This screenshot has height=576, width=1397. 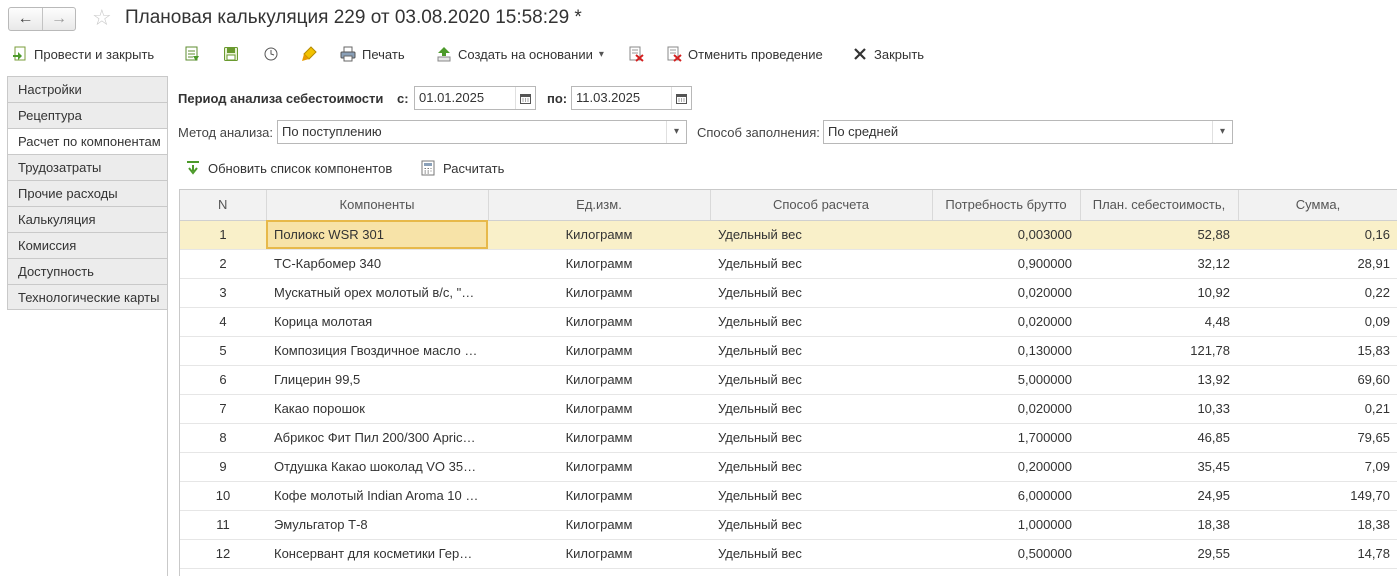 What do you see at coordinates (631, 98) in the screenshot?
I see `period-to-field: 11.03.2025` at bounding box center [631, 98].